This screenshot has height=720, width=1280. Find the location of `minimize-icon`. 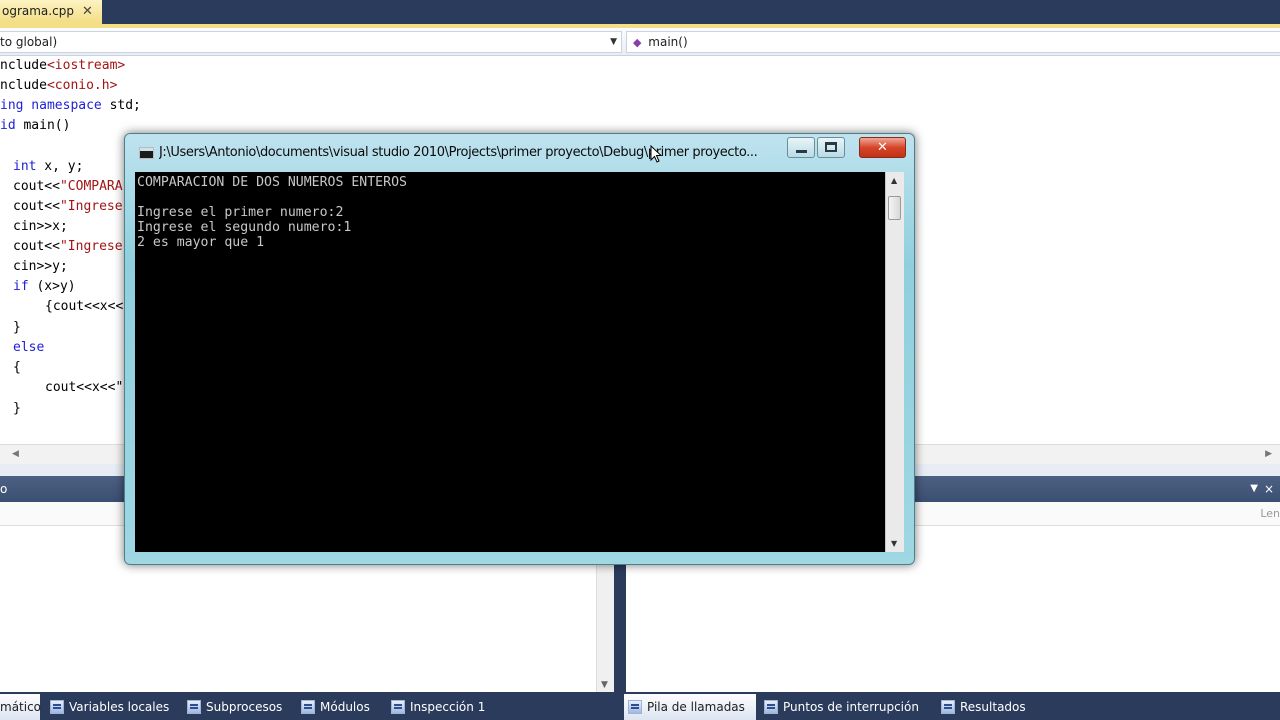

minimize-icon is located at coordinates (801, 151).